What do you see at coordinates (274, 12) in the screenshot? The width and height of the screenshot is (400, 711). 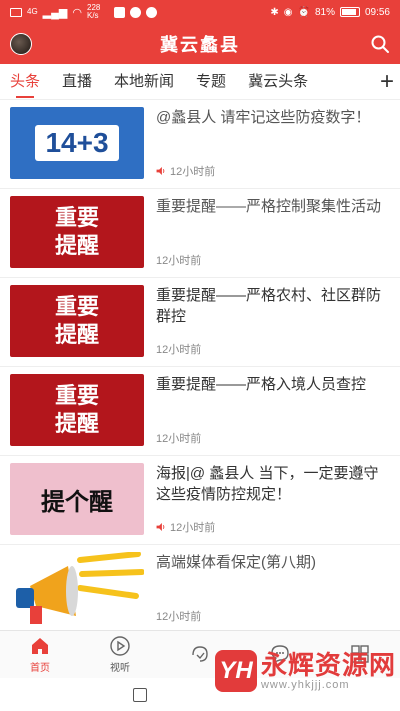 I see `bluetooth-icon: ✱` at bounding box center [274, 12].